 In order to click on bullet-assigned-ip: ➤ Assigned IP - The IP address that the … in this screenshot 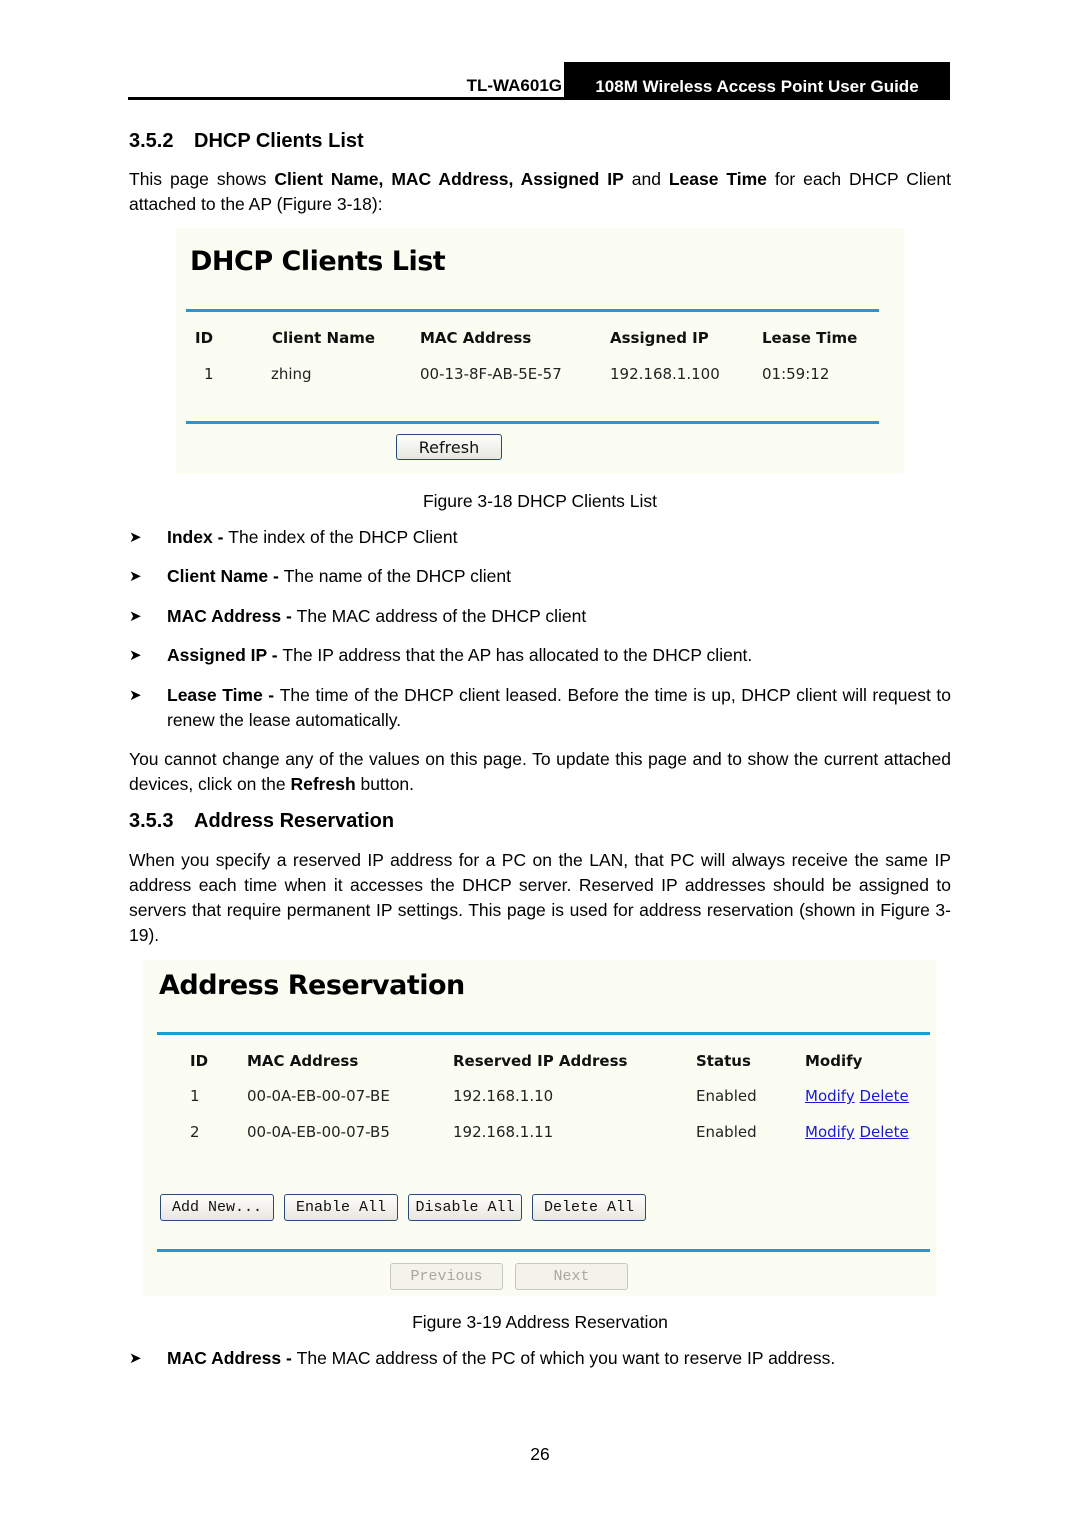, I will do `click(540, 655)`.